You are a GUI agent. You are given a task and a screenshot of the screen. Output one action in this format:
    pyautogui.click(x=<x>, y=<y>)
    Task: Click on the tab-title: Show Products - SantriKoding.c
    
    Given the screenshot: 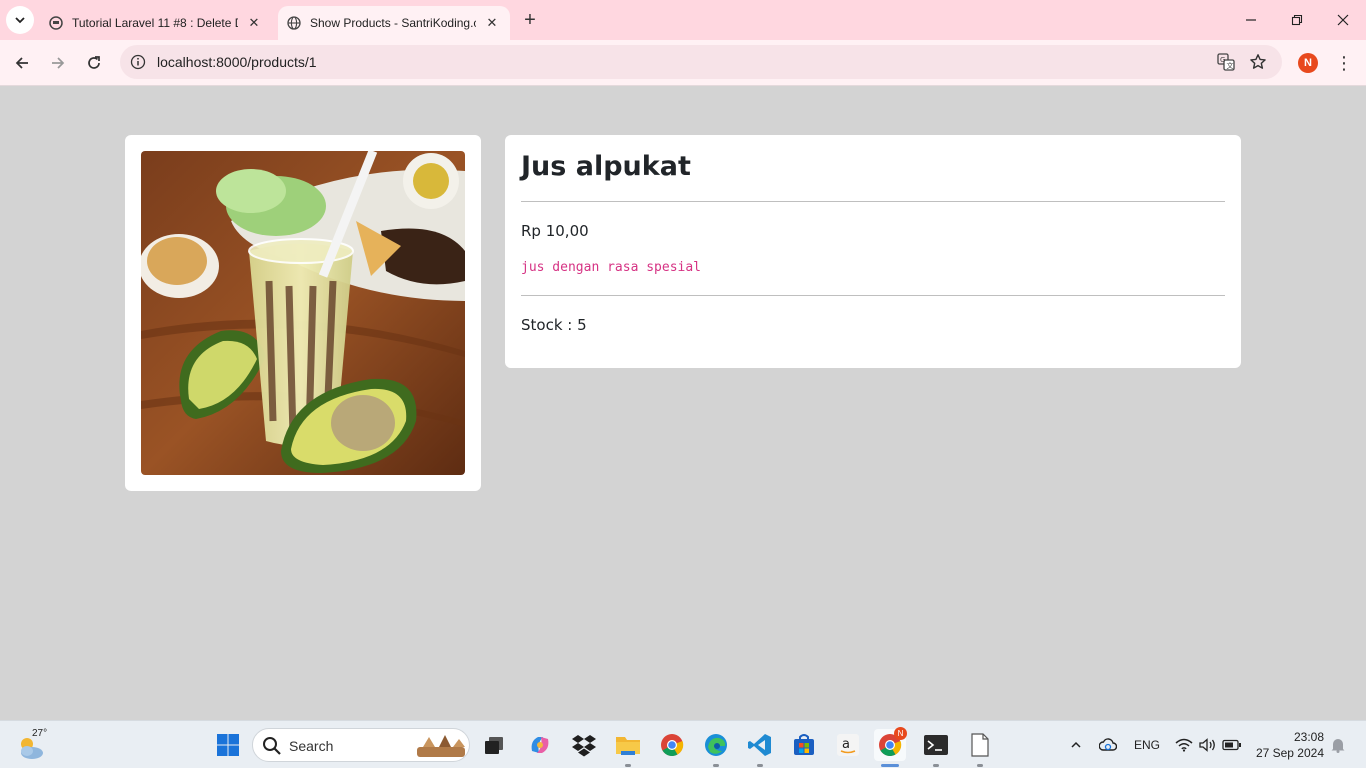 What is the action you would take?
    pyautogui.click(x=393, y=23)
    